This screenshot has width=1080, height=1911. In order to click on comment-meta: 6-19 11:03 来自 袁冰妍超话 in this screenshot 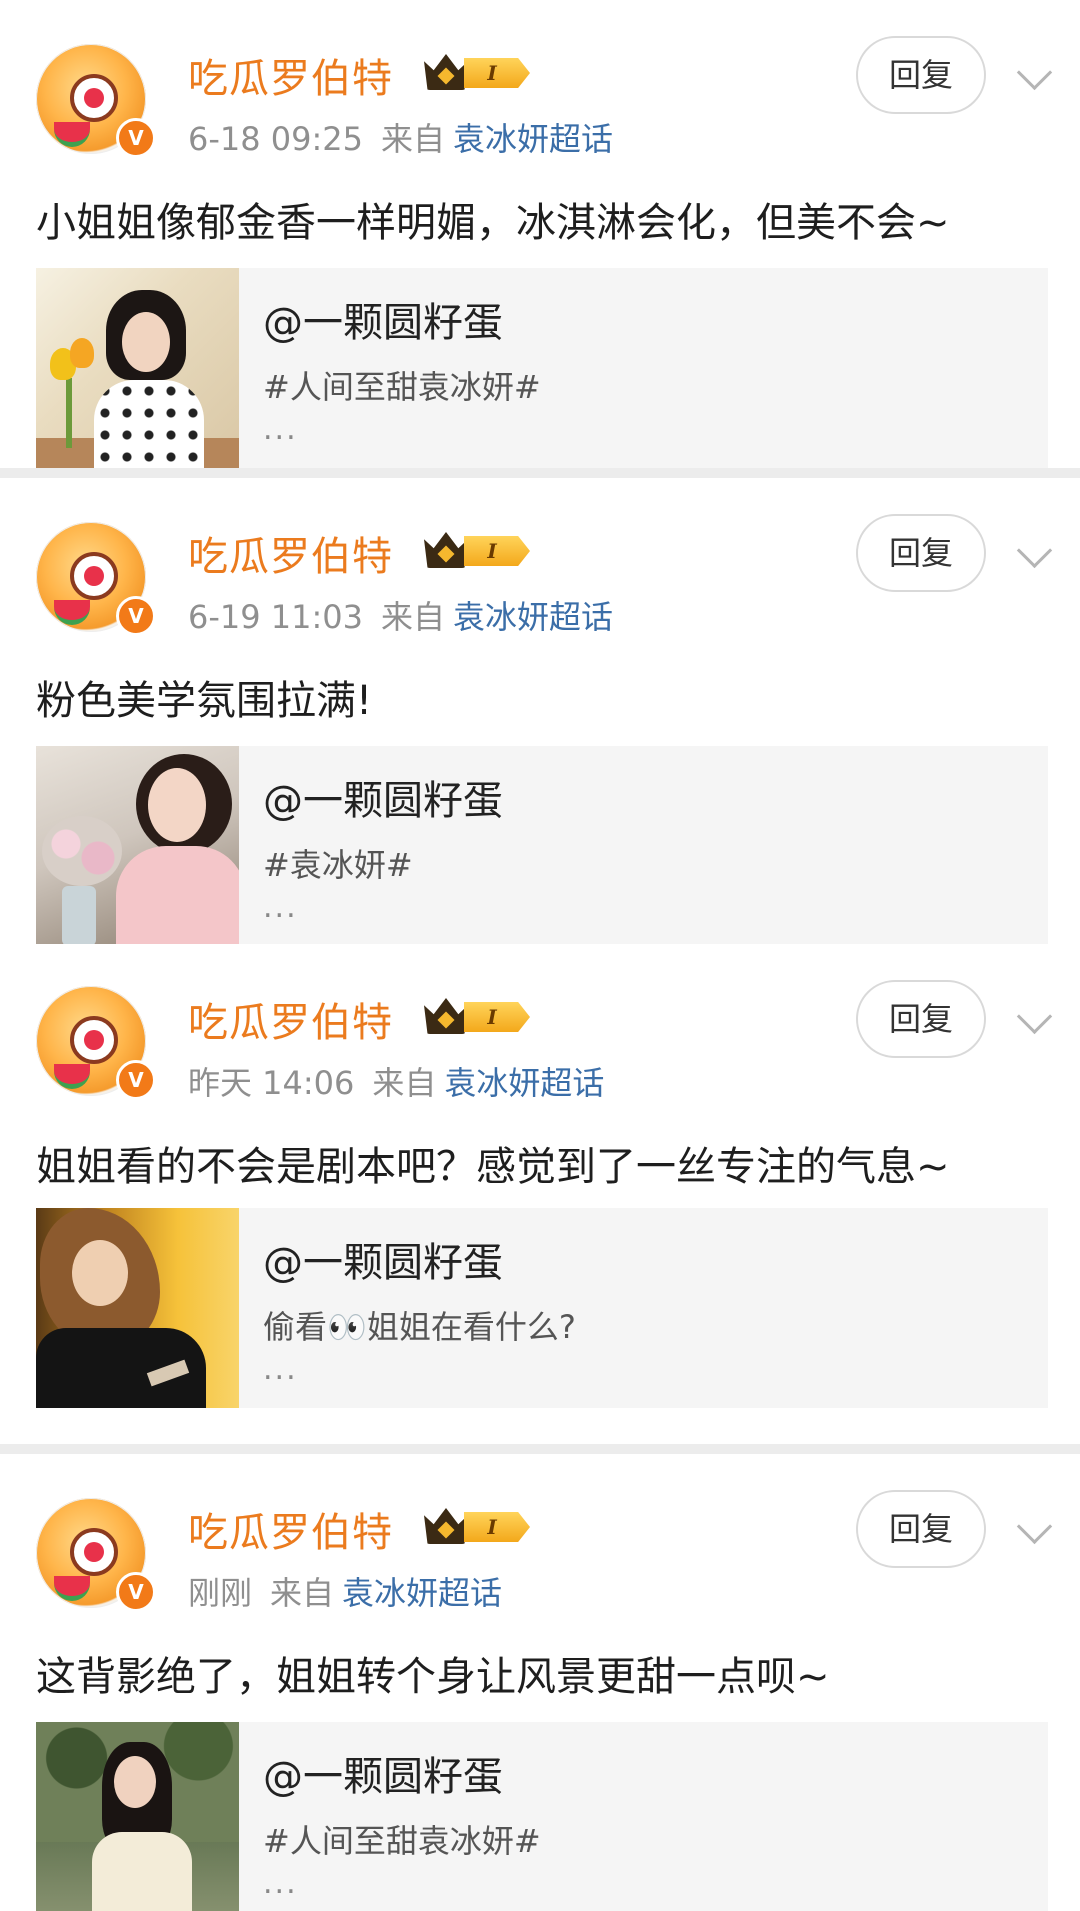, I will do `click(400, 615)`.